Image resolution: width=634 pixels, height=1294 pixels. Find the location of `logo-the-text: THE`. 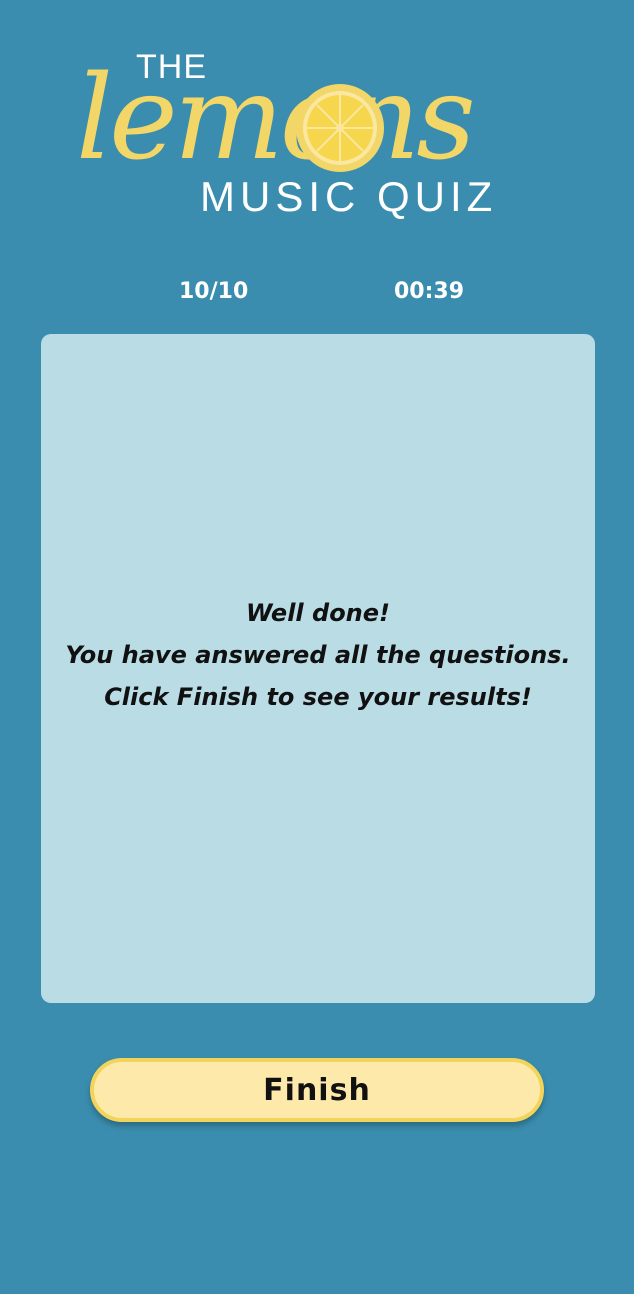

logo-the-text: THE is located at coordinates (171, 67).